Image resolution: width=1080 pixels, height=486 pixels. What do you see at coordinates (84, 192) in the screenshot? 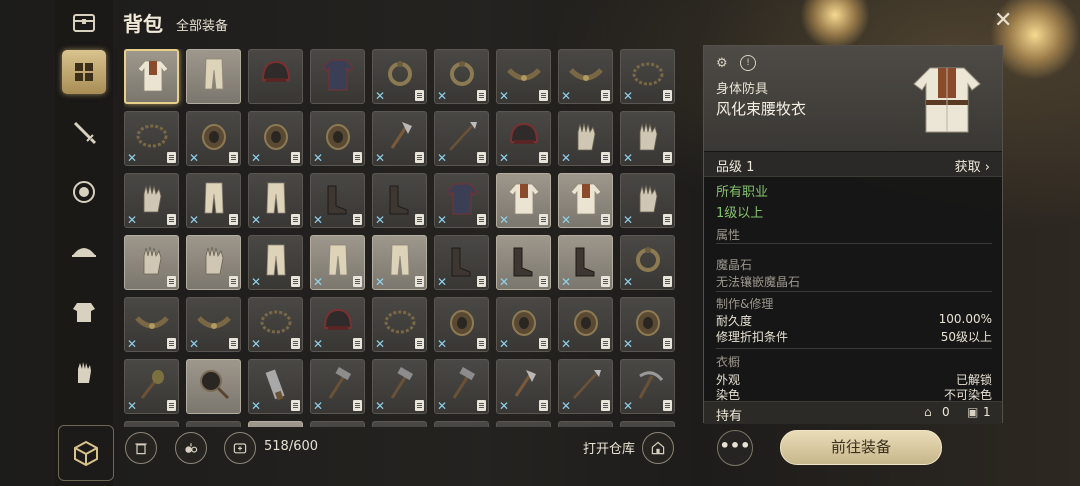
I see `shield-icon` at bounding box center [84, 192].